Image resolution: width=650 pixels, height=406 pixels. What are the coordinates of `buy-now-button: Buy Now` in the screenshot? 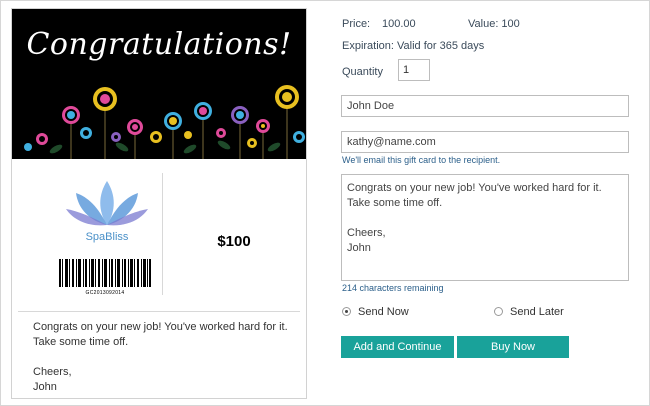 It's located at (513, 347).